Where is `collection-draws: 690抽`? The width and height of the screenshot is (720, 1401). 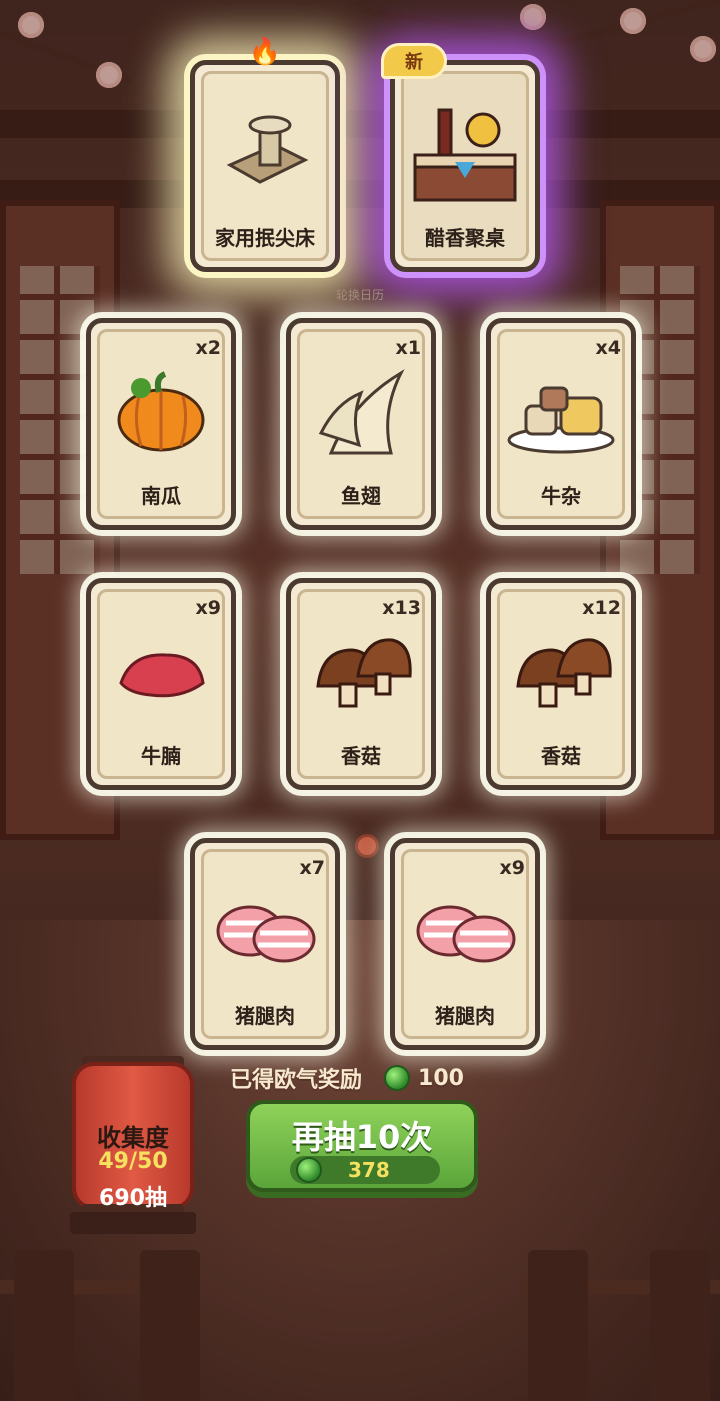 collection-draws: 690抽 is located at coordinates (133, 1198).